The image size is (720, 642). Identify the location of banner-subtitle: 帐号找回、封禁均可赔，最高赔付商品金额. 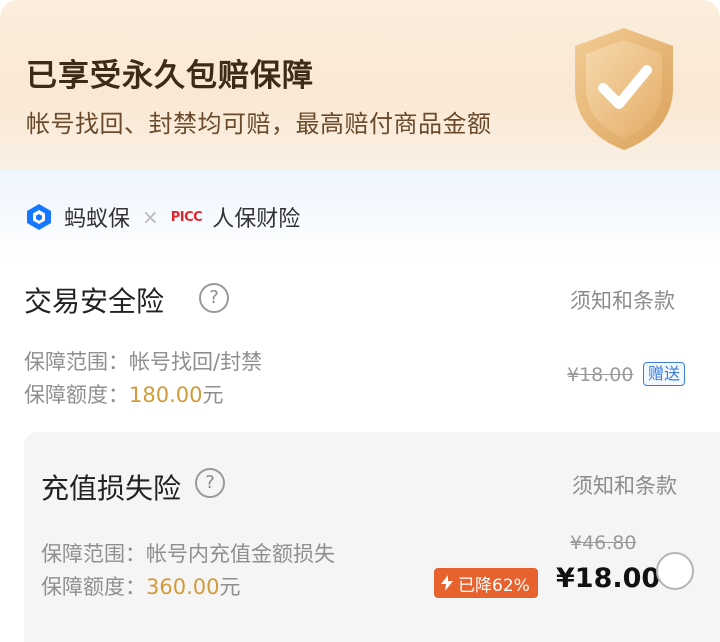
(259, 124).